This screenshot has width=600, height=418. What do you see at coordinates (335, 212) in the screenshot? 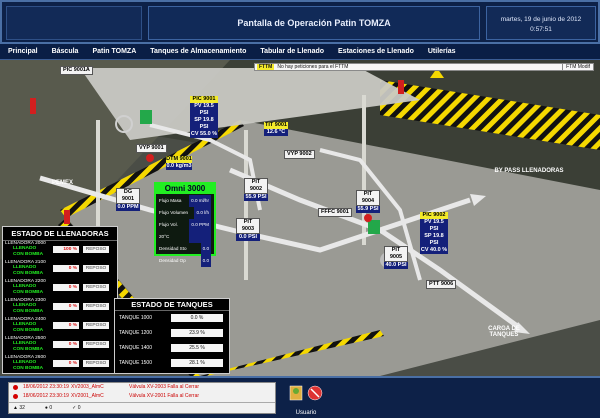
I see `tag-fffc-9001: FFFC 9001` at bounding box center [335, 212].